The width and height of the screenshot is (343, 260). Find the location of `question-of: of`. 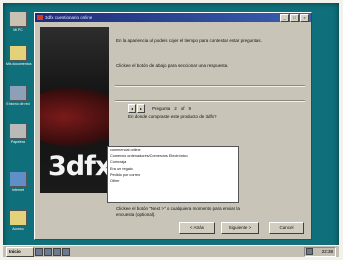

question-of: of is located at coordinates (182, 108).